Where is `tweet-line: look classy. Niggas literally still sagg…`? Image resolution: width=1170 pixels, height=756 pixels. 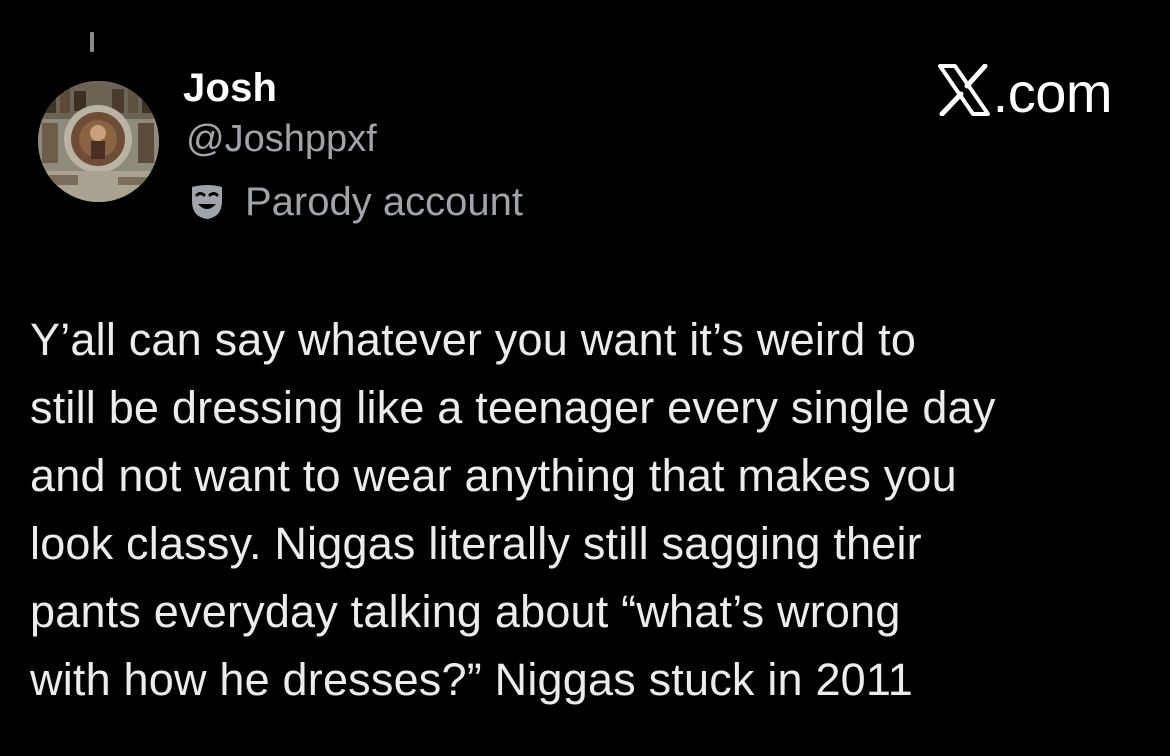
tweet-line: look classy. Niggas literally still sagg… is located at coordinates (476, 543).